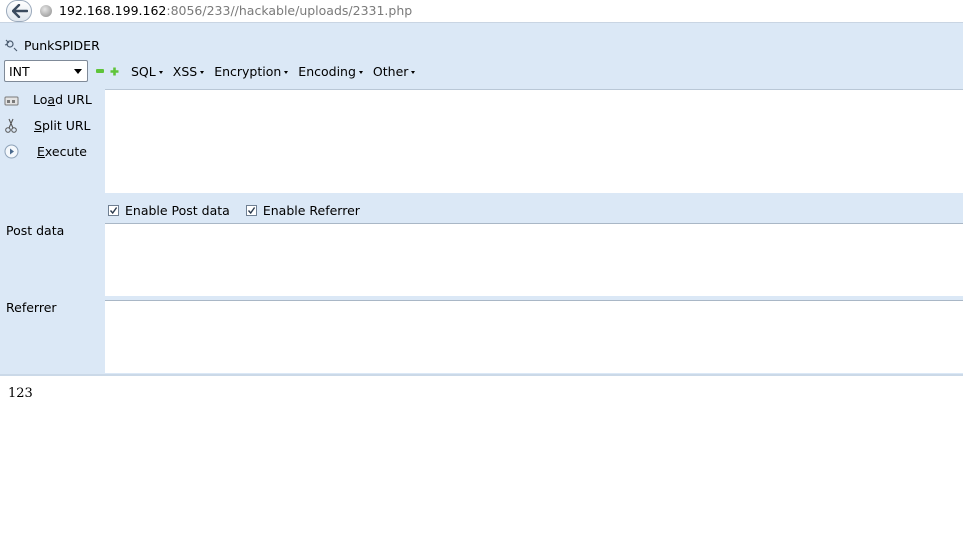 The image size is (963, 550). I want to click on decrease-button, so click(100, 71).